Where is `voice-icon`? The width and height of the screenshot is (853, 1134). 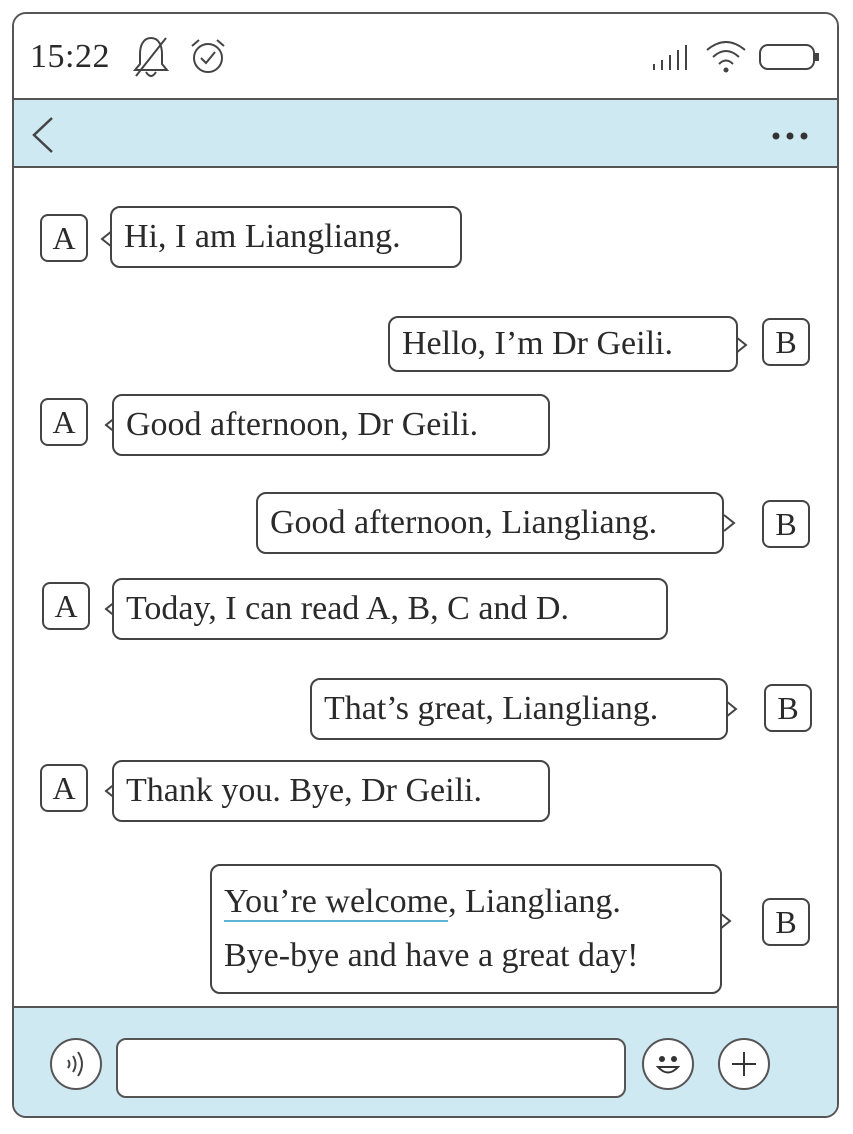 voice-icon is located at coordinates (75, 1064).